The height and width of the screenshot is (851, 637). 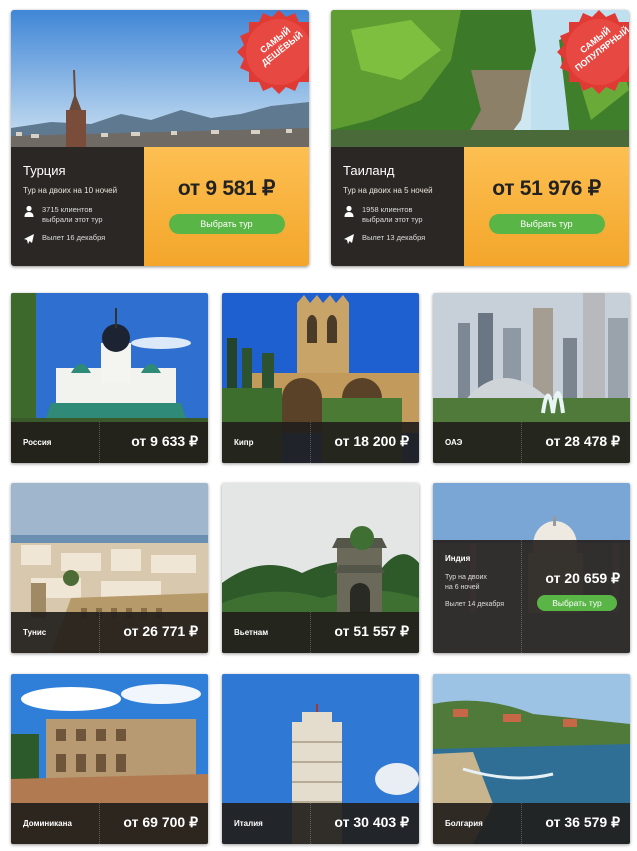 What do you see at coordinates (466, 577) in the screenshot?
I see `tour-duration: Тур на двоих` at bounding box center [466, 577].